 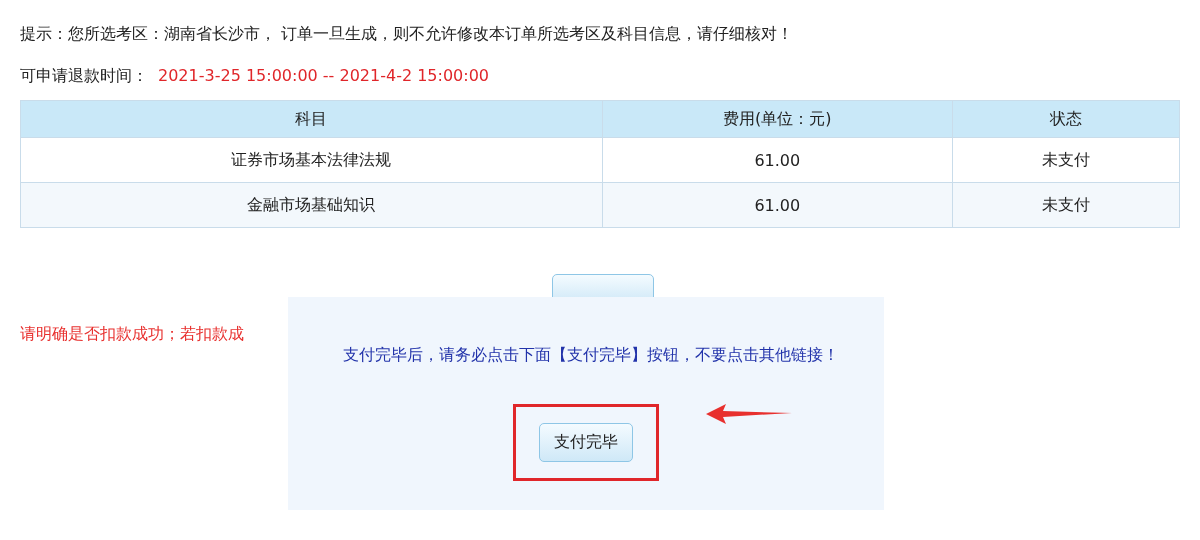 I want to click on refund-label: 可申请退款时间：, so click(x=84, y=75).